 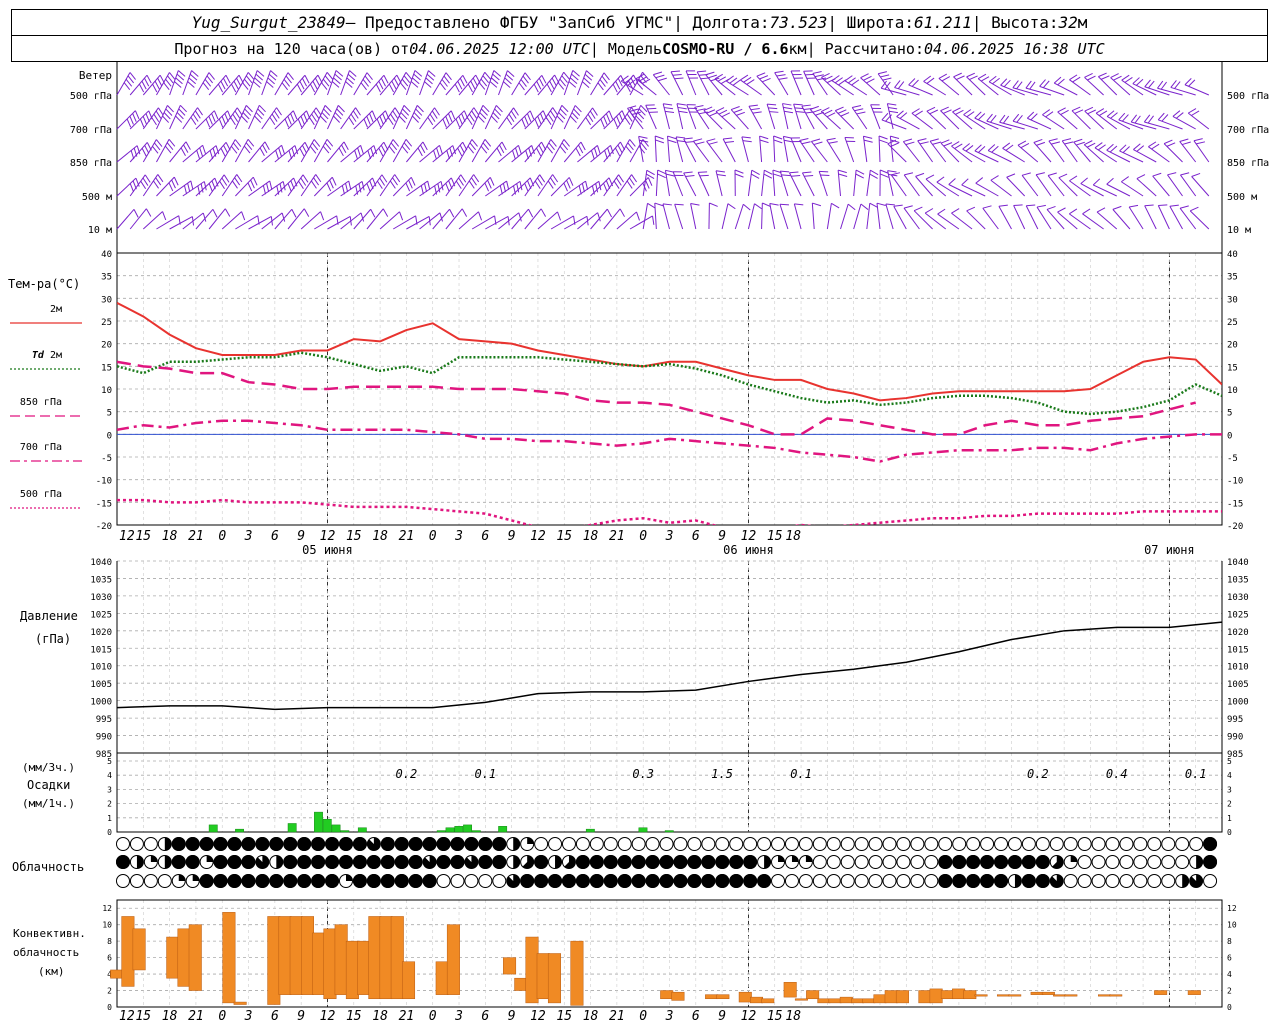 I want to click on temperature-date-label: 05 июня, so click(x=327, y=550).